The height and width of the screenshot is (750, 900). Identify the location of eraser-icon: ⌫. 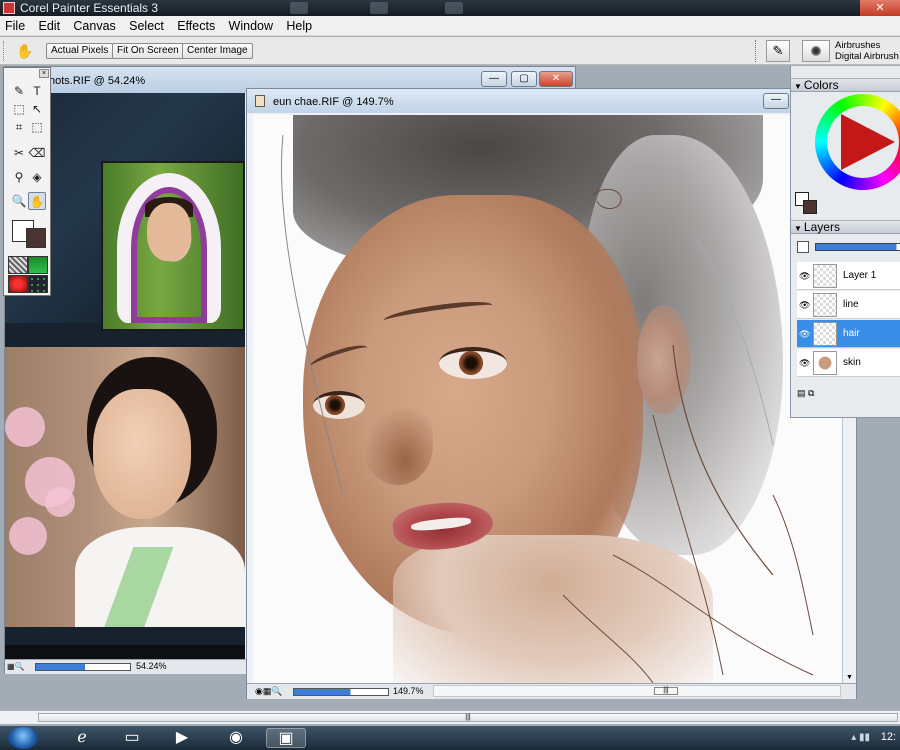
(37, 153).